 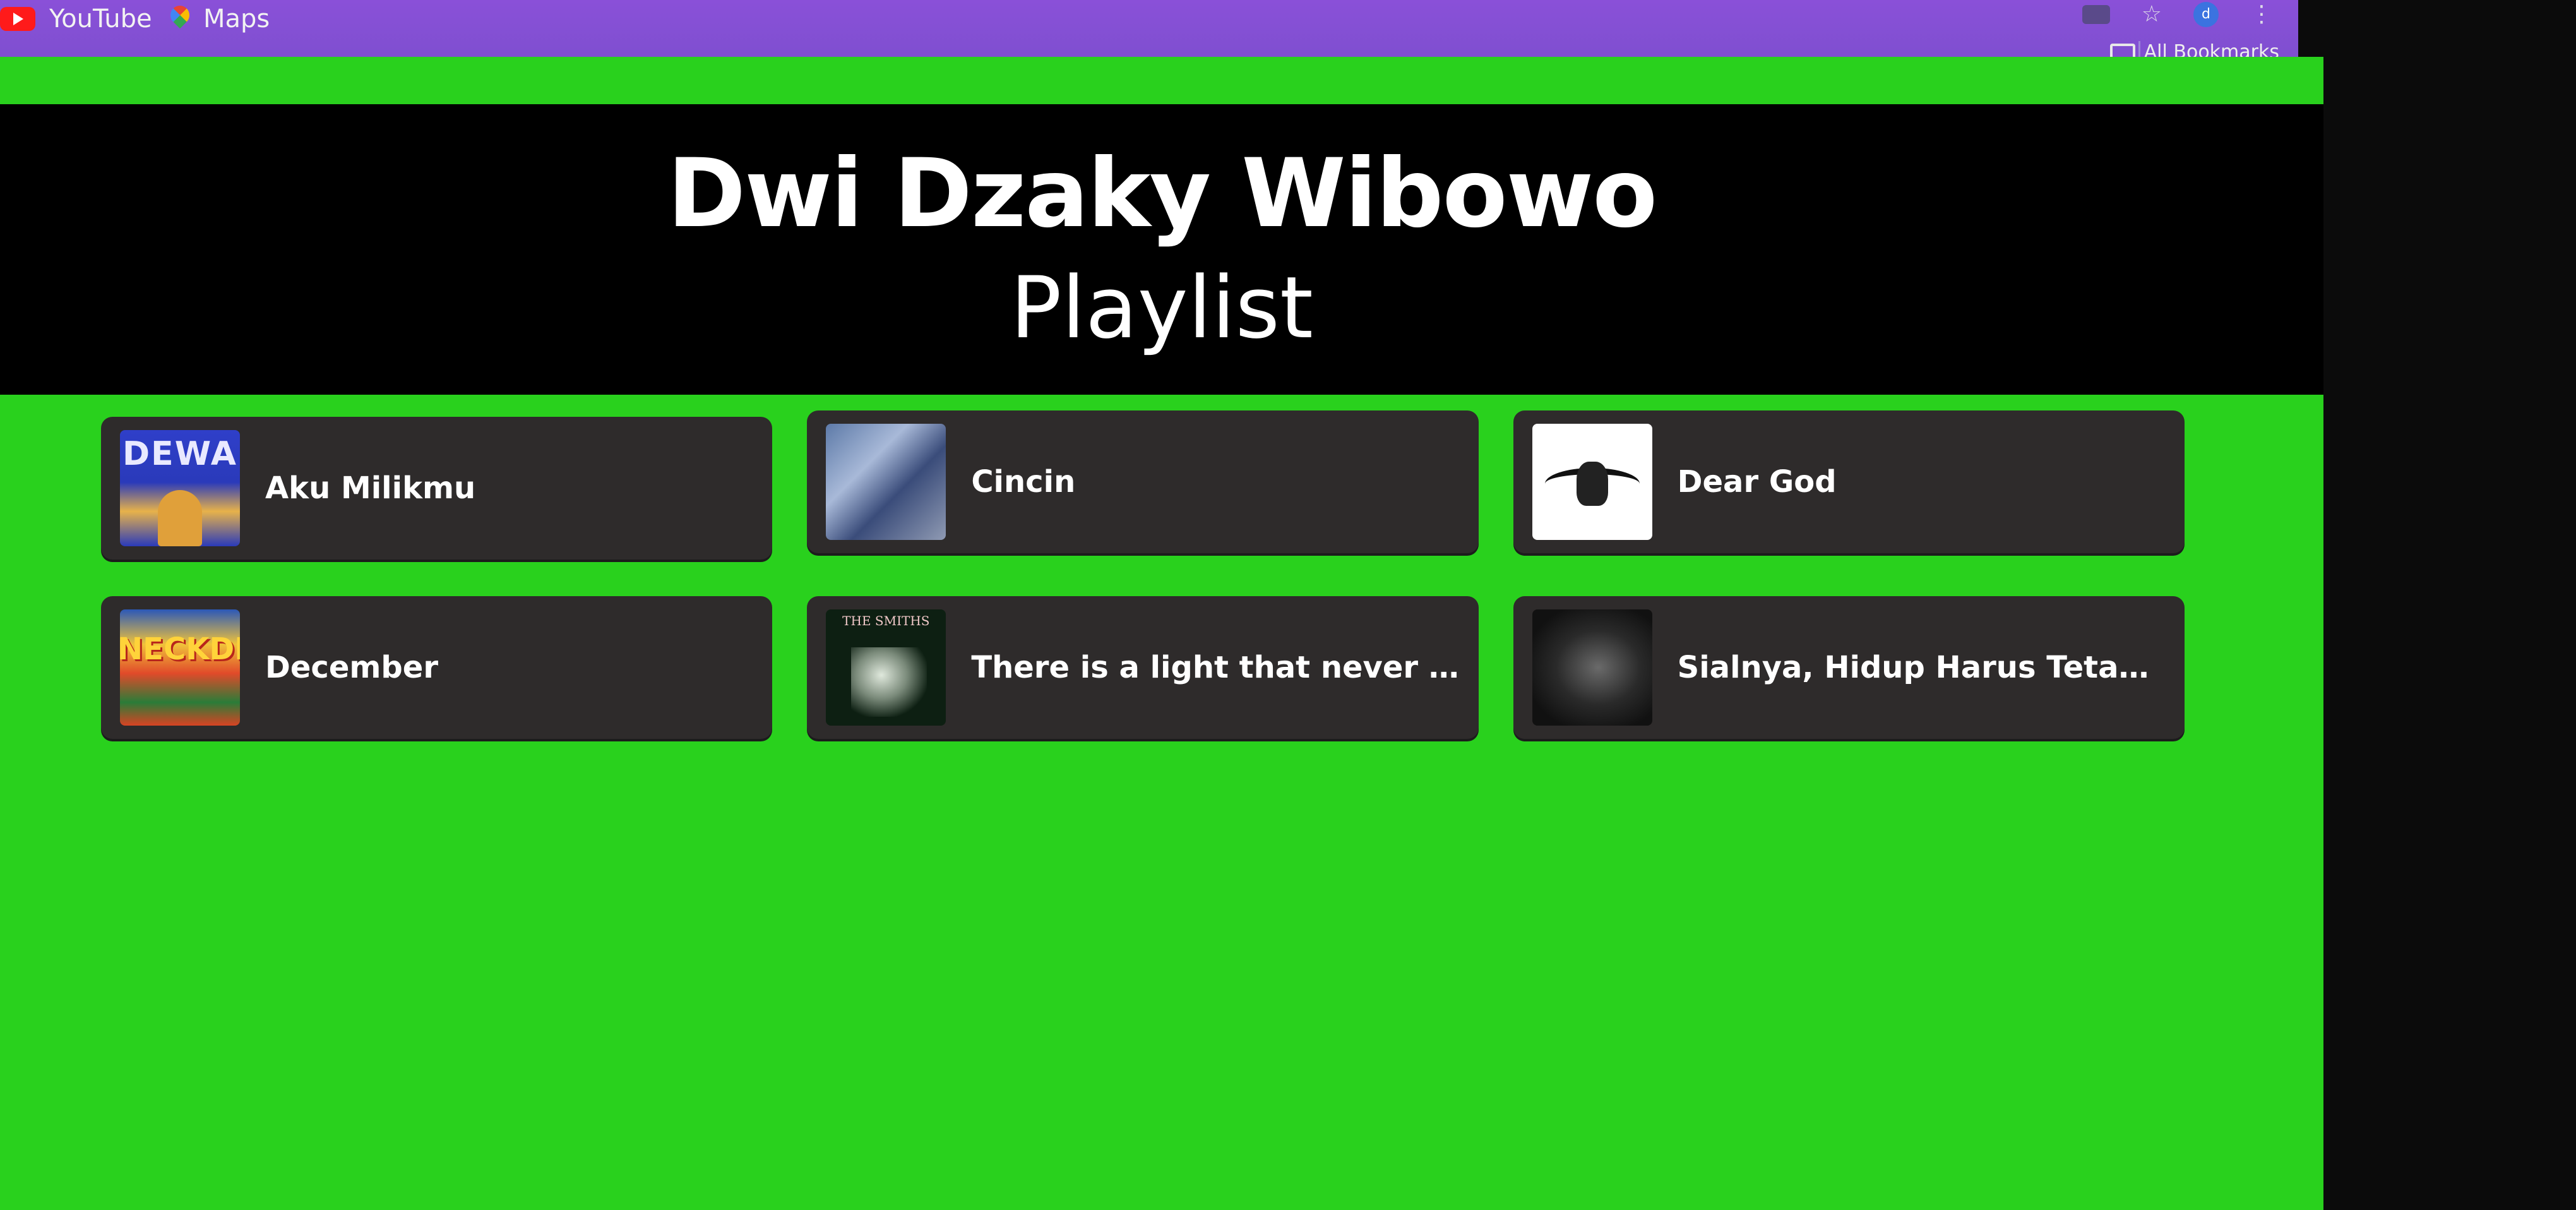 I want to click on extension-icon, so click(x=2096, y=14).